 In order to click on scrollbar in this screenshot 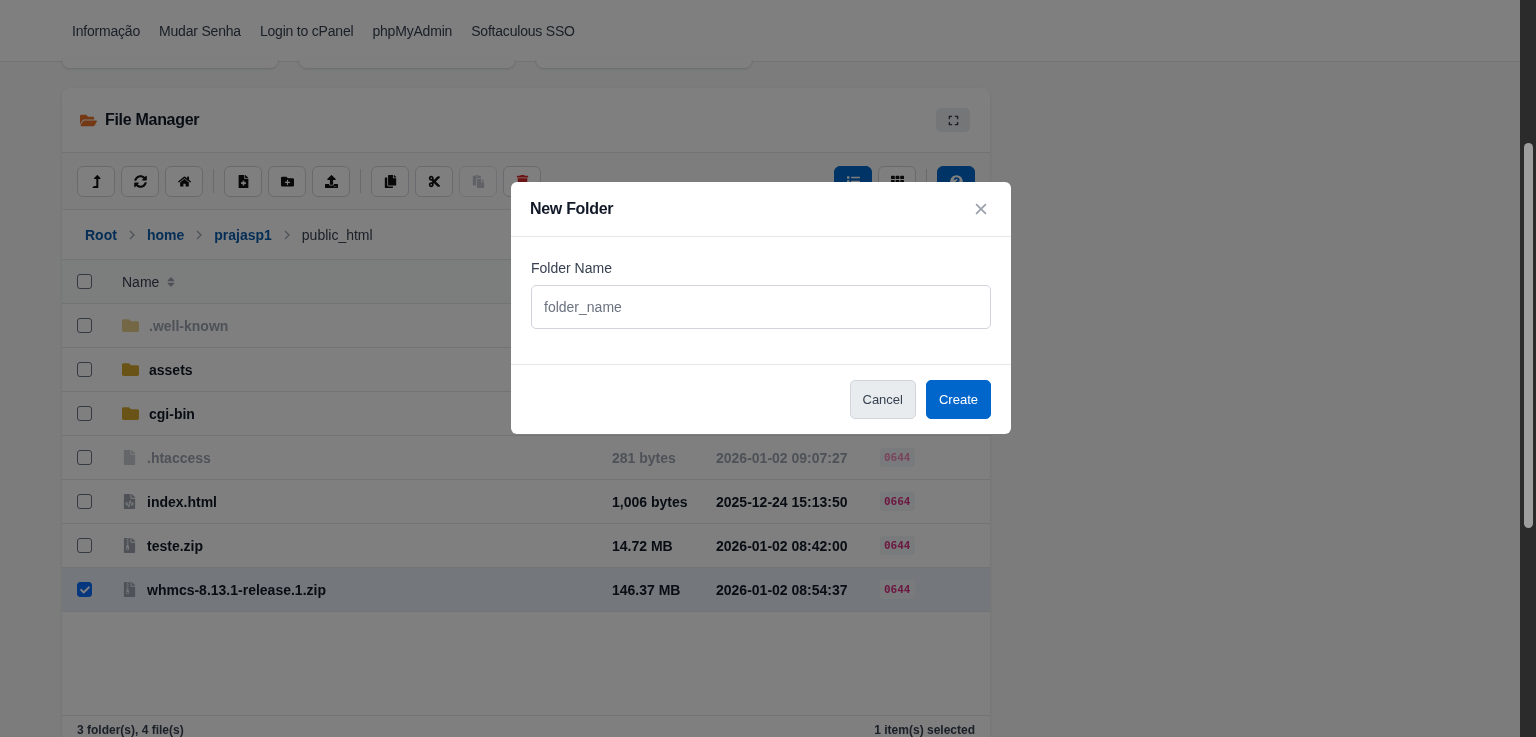, I will do `click(1528, 368)`.